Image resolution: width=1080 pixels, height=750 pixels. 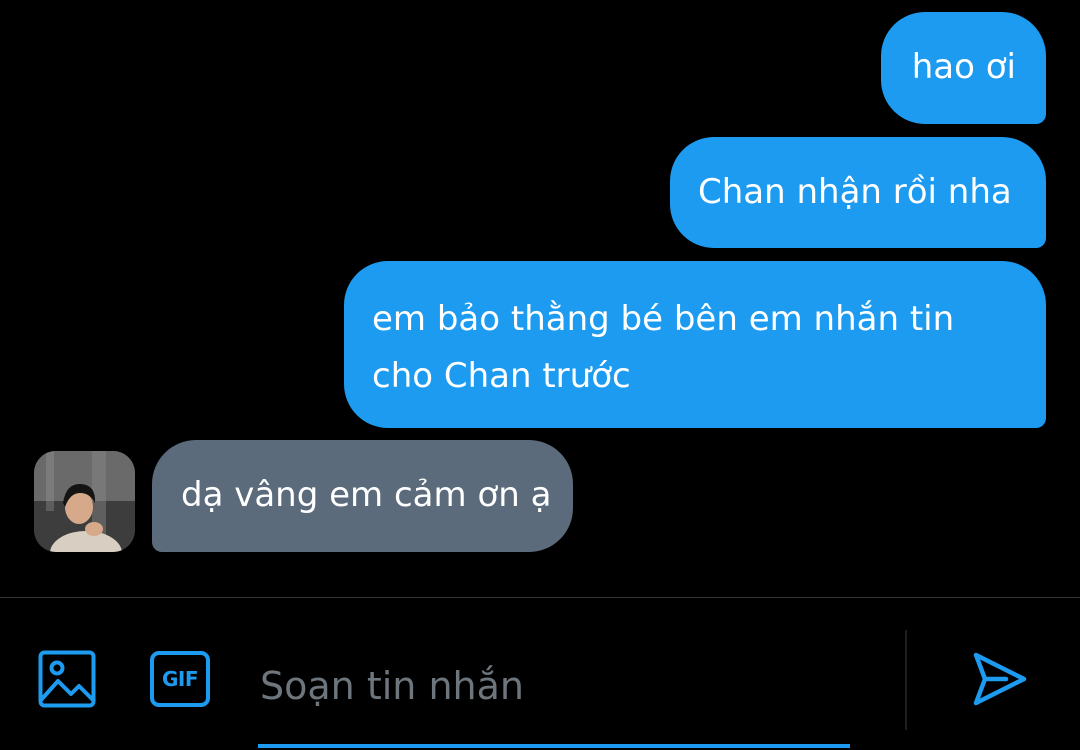 I want to click on send-button, so click(x=1000, y=679).